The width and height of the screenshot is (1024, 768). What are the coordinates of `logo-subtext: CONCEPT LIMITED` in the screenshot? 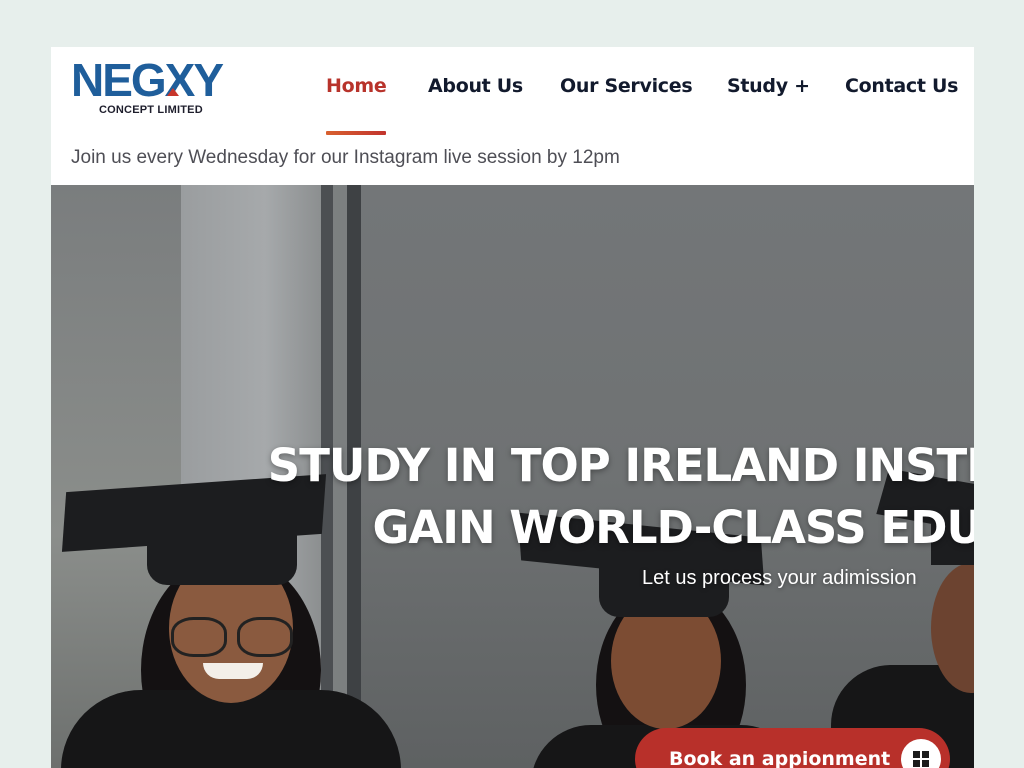 It's located at (151, 110).